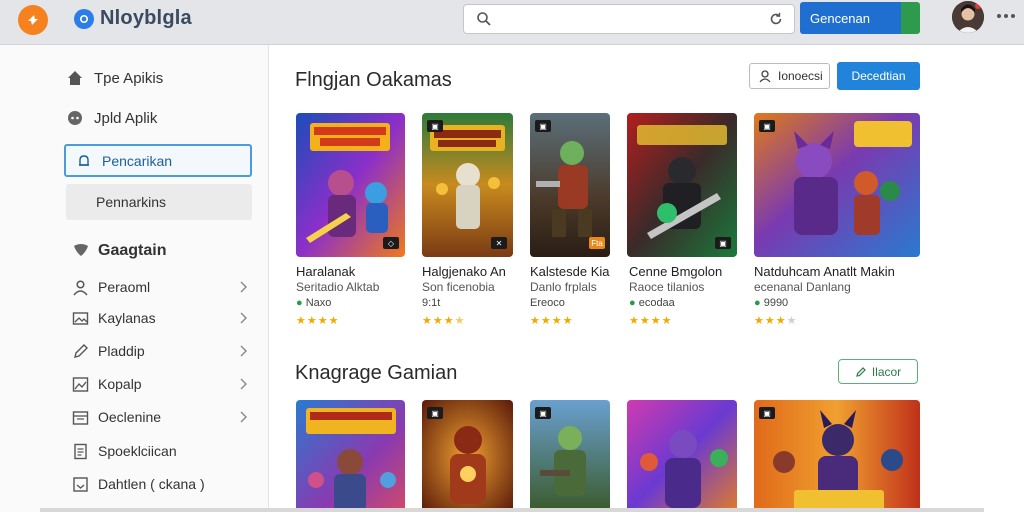 The height and width of the screenshot is (512, 1024). Describe the element at coordinates (33, 20) in the screenshot. I see `app-logo-icon` at that location.